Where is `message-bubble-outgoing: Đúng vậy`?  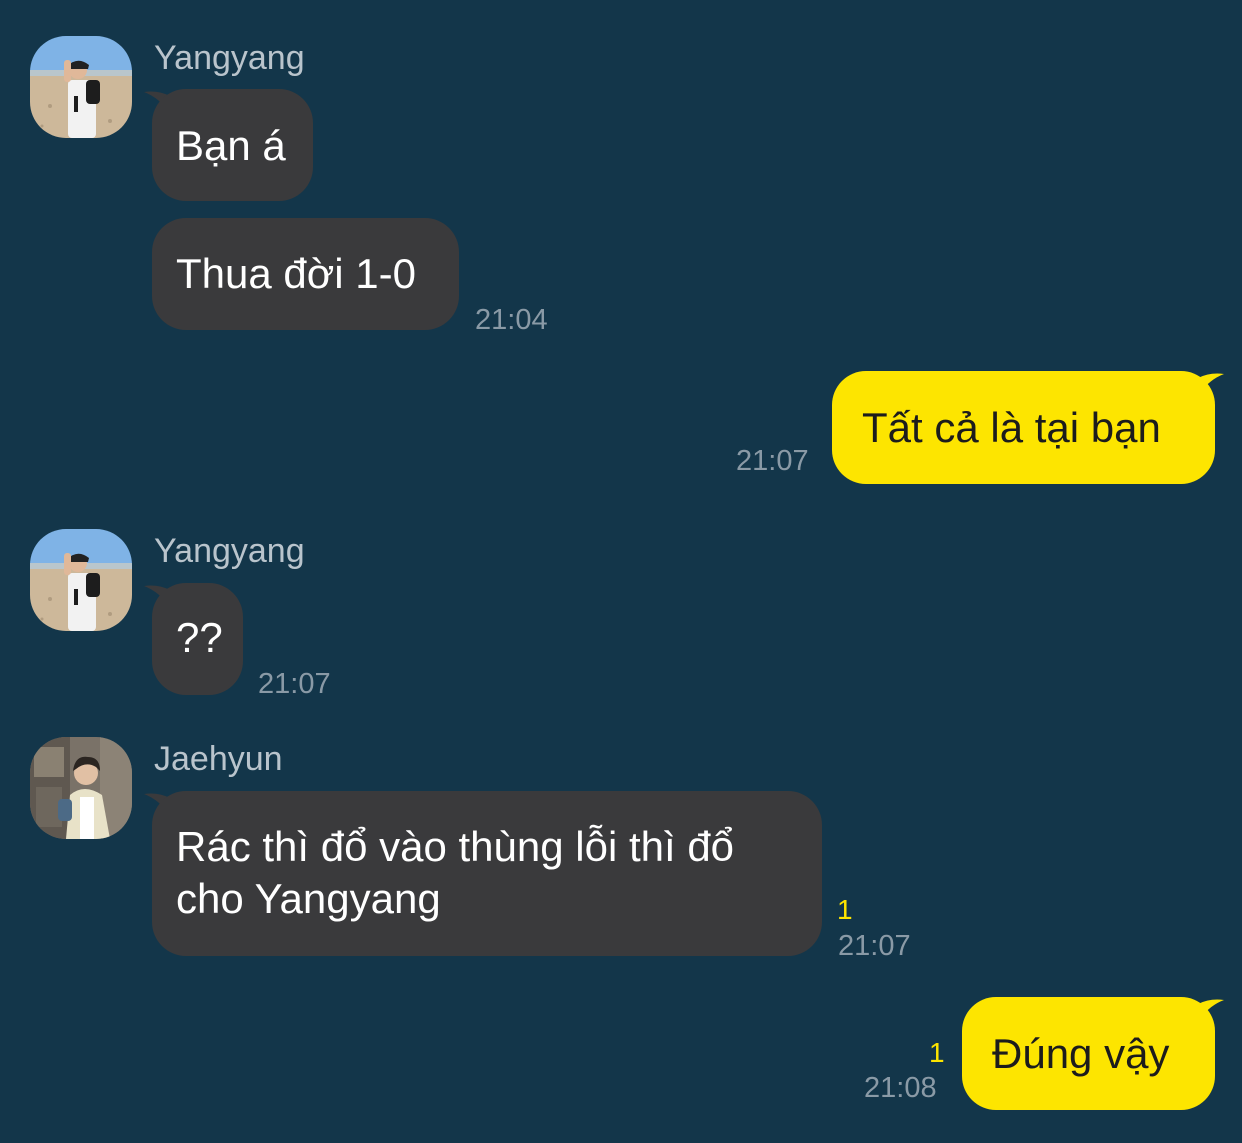
message-bubble-outgoing: Đúng vậy is located at coordinates (1088, 1053).